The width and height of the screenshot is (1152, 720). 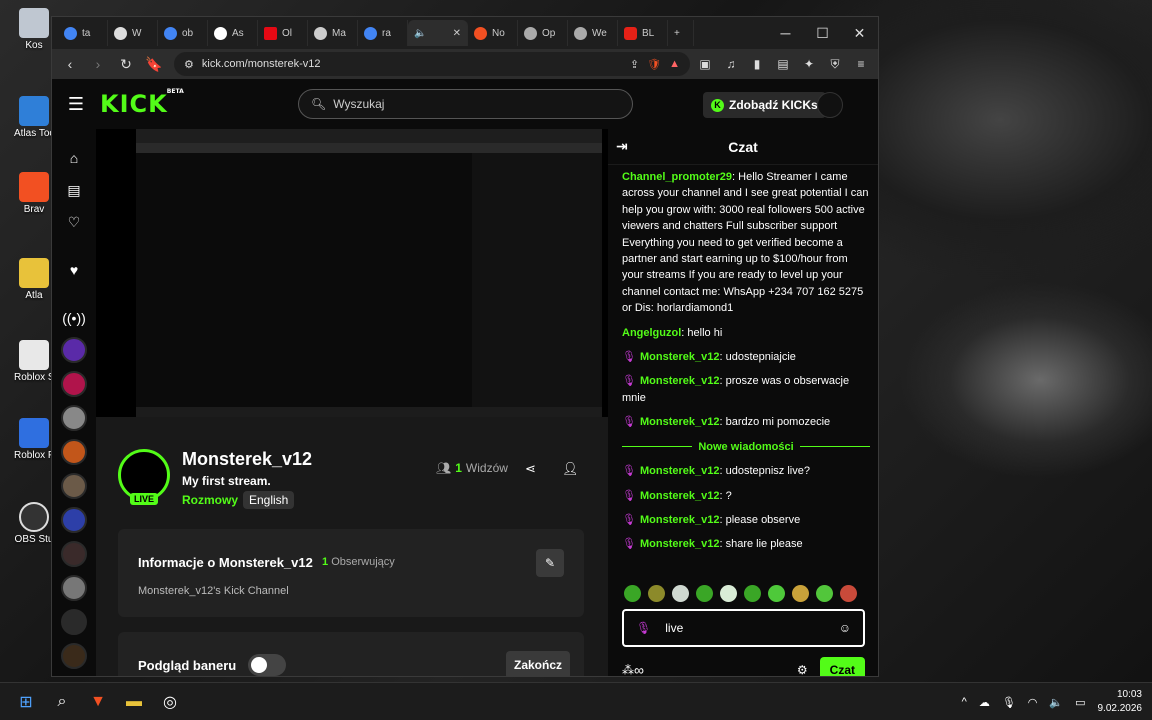 I want to click on sidebar-icon: ▮, so click(x=757, y=64).